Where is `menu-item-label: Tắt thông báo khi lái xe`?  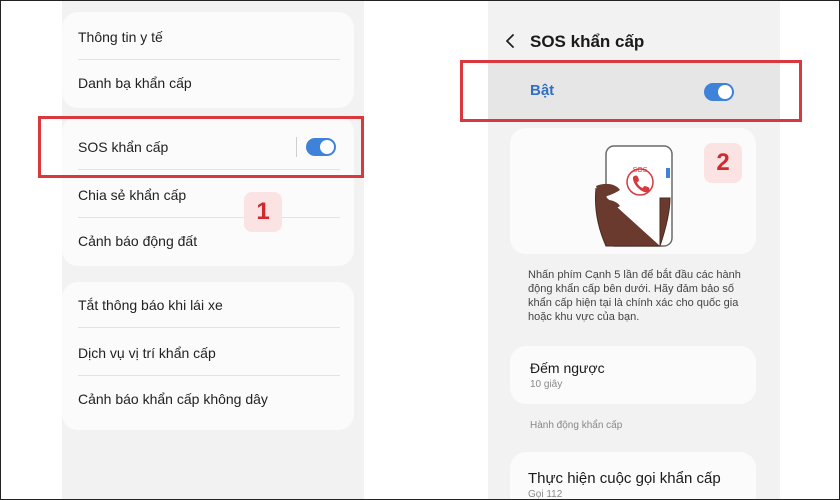
menu-item-label: Tắt thông báo khi lái xe is located at coordinates (150, 305).